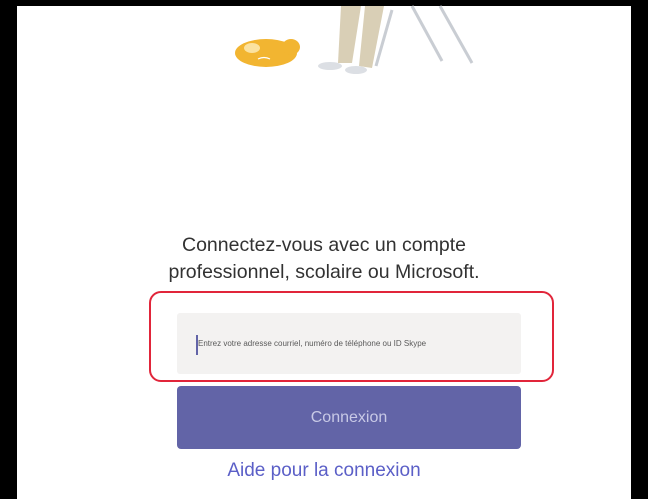 The width and height of the screenshot is (648, 499). What do you see at coordinates (351, 40) in the screenshot?
I see `person-legs-icon` at bounding box center [351, 40].